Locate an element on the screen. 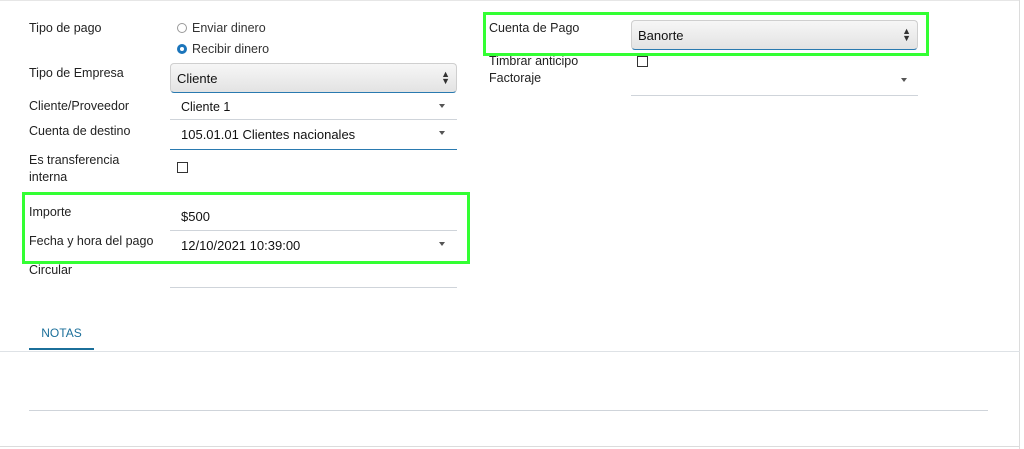  cuenta-destino-caret-icon is located at coordinates (442, 133).